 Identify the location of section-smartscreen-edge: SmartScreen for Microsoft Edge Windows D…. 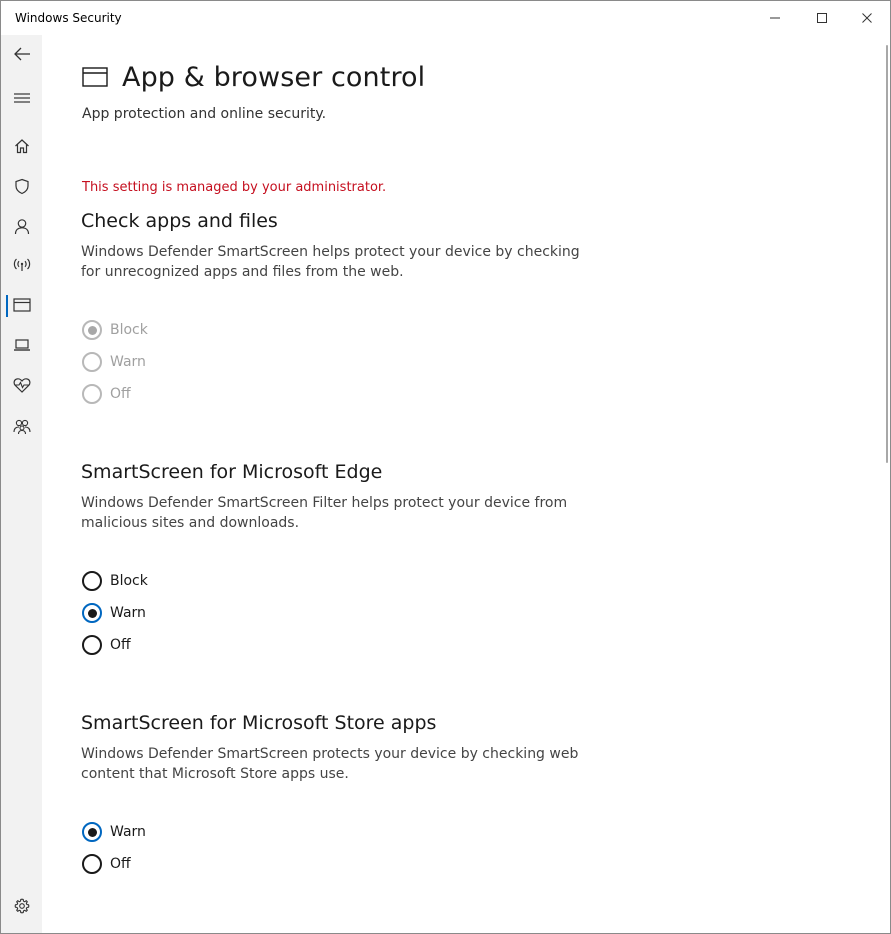
(341, 497).